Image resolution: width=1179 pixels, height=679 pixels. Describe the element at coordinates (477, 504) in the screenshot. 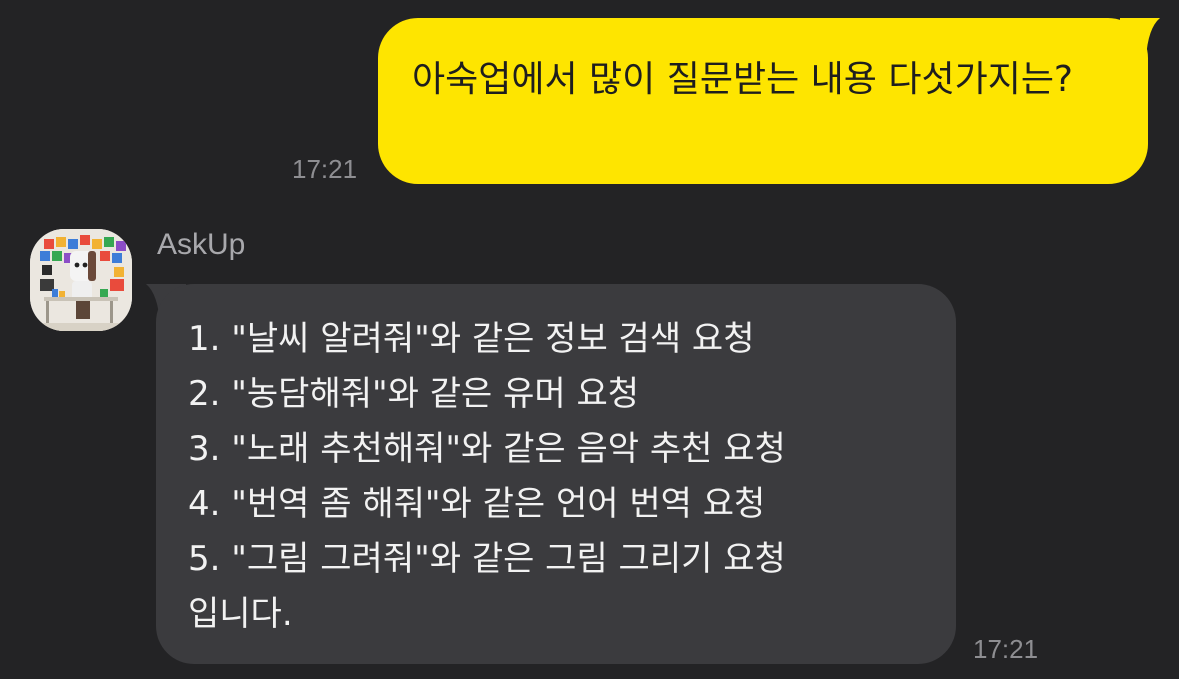

I see `reply-line: 4. "번역 좀 해줘"와 같은 언어 번역 요청` at that location.